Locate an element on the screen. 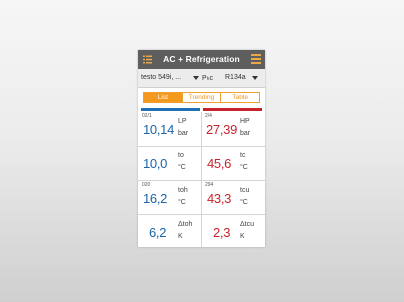 This screenshot has width=404, height=302. selector-bar: testo 549i, ... Pₕc R134a is located at coordinates (201, 78).